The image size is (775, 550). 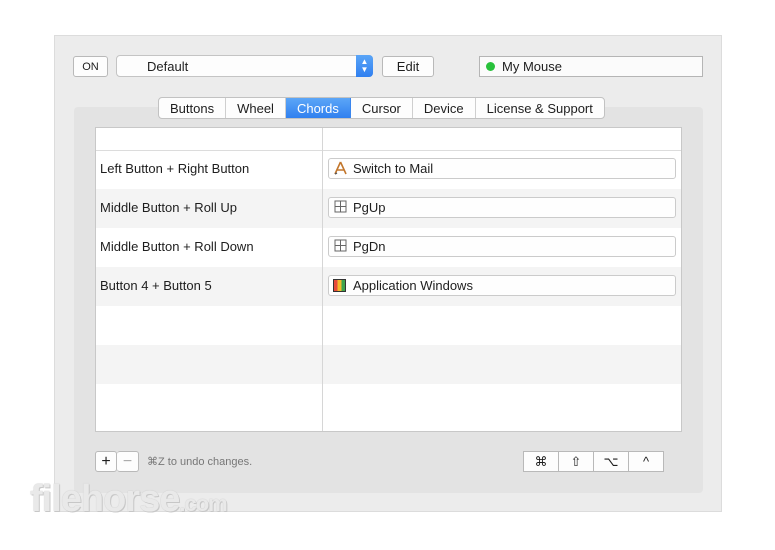 I want to click on edit-button: Edit, so click(x=408, y=66).